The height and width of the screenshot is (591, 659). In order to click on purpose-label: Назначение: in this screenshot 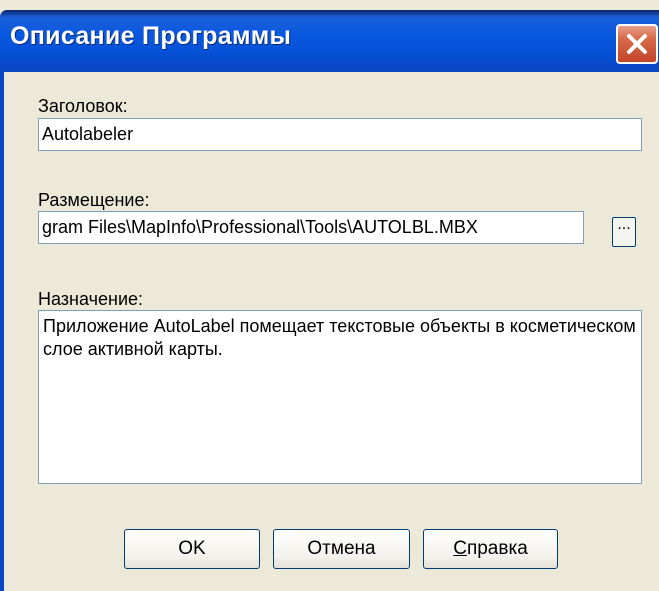, I will do `click(91, 299)`.